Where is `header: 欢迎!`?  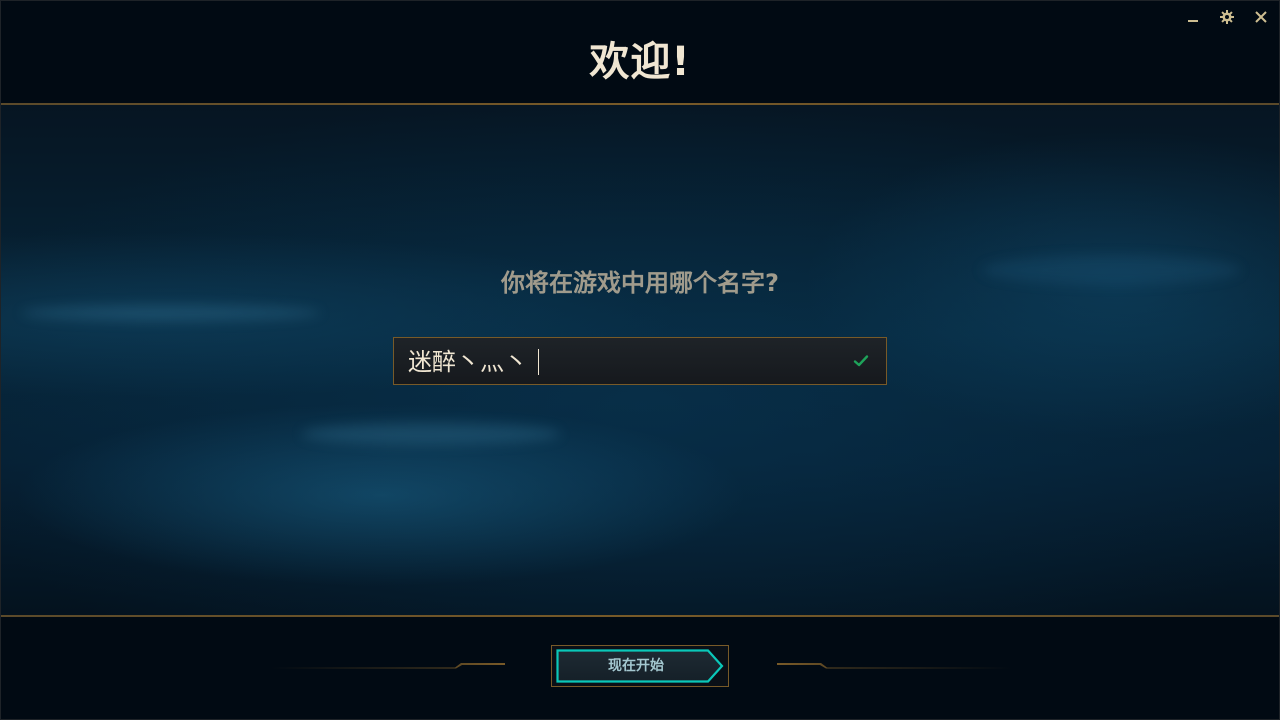
header: 欢迎! is located at coordinates (640, 52).